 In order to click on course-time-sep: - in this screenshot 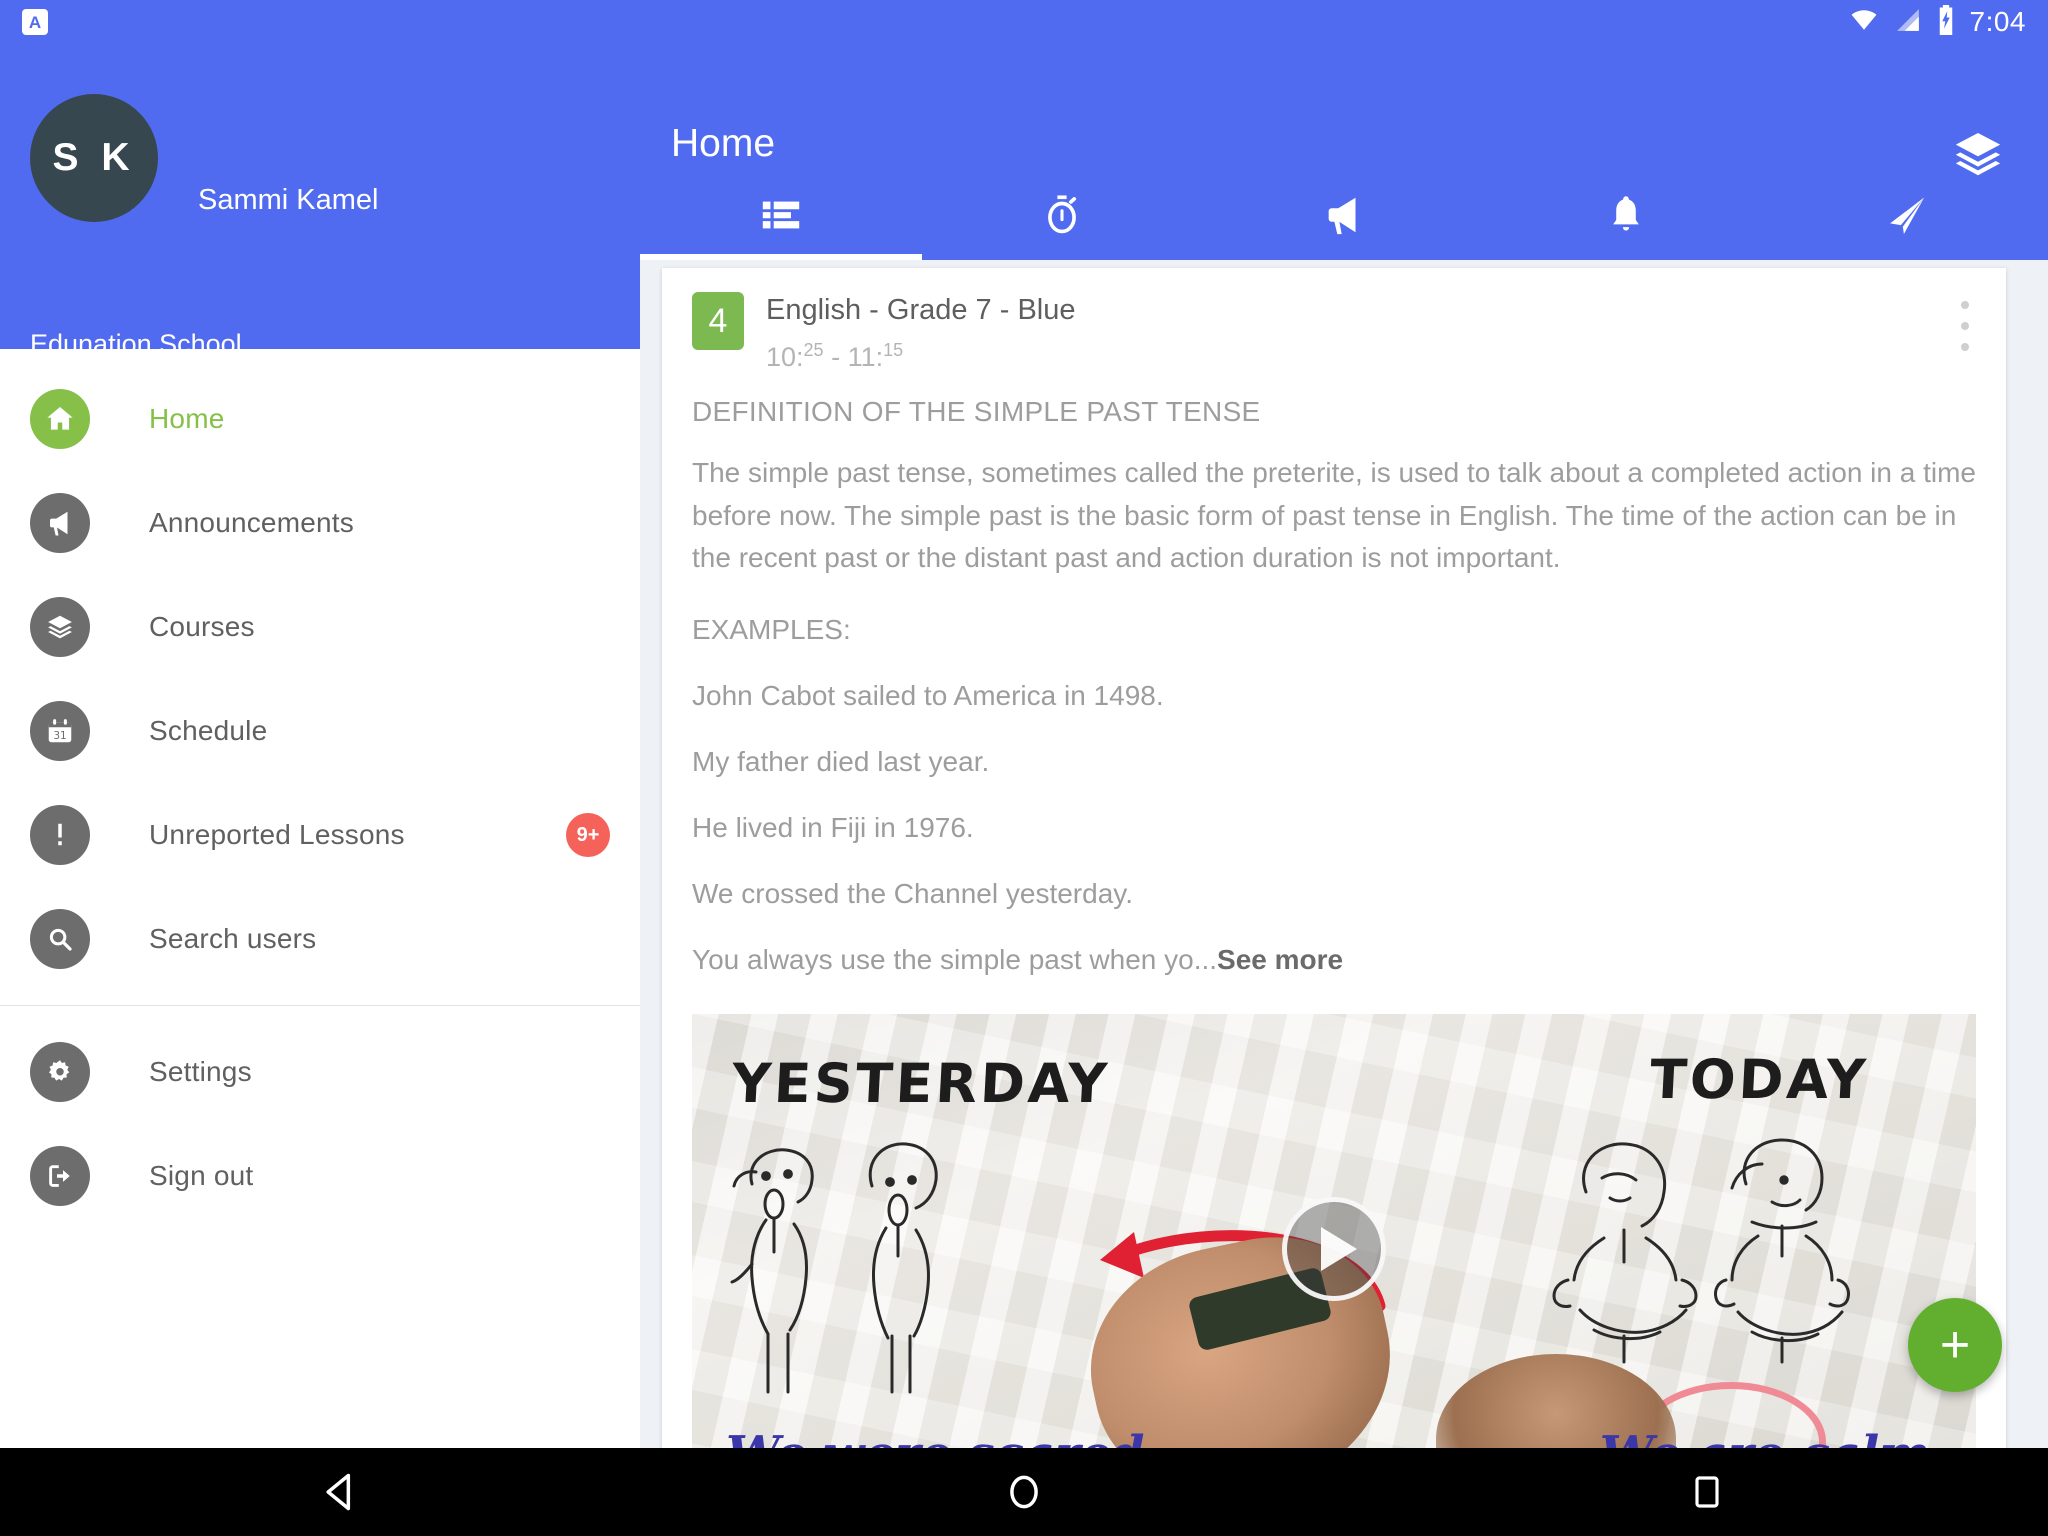, I will do `click(835, 357)`.